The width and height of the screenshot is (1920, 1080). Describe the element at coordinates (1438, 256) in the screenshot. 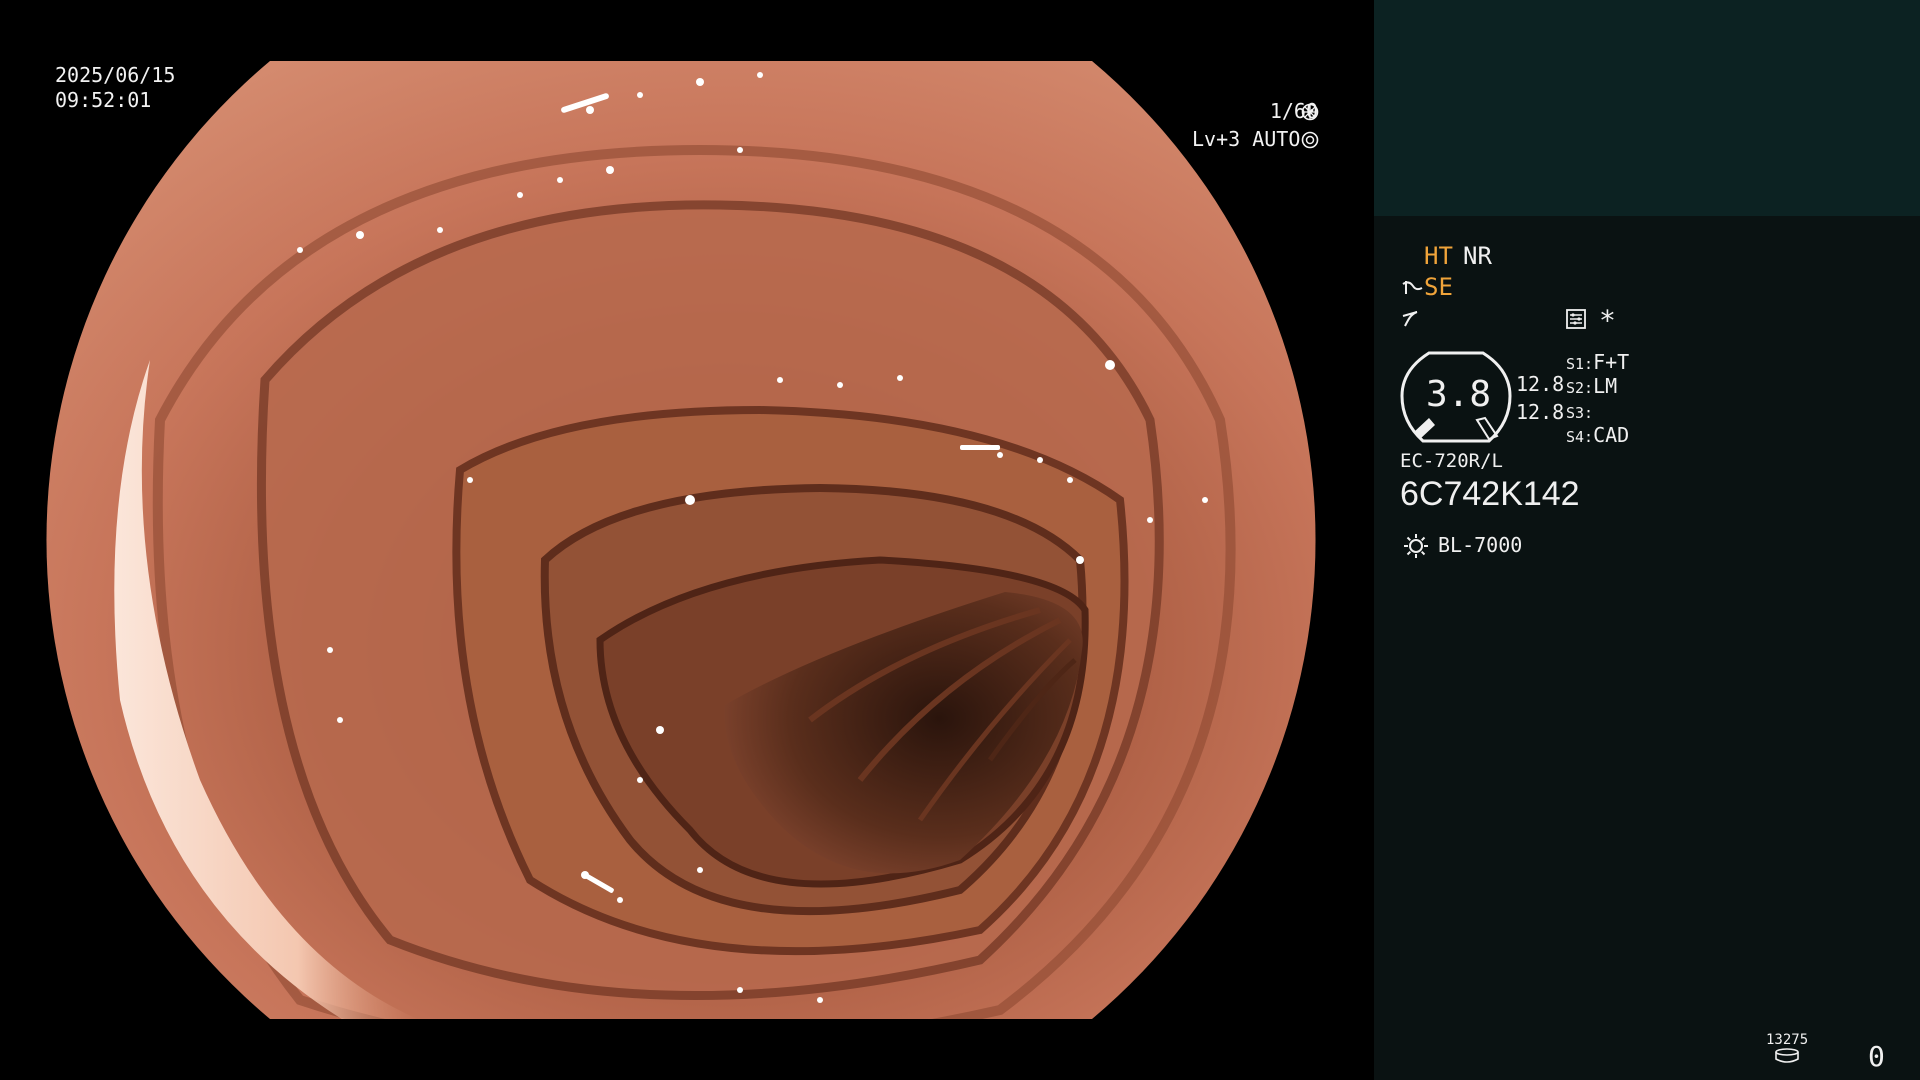

I see `ht-mode: HT` at that location.